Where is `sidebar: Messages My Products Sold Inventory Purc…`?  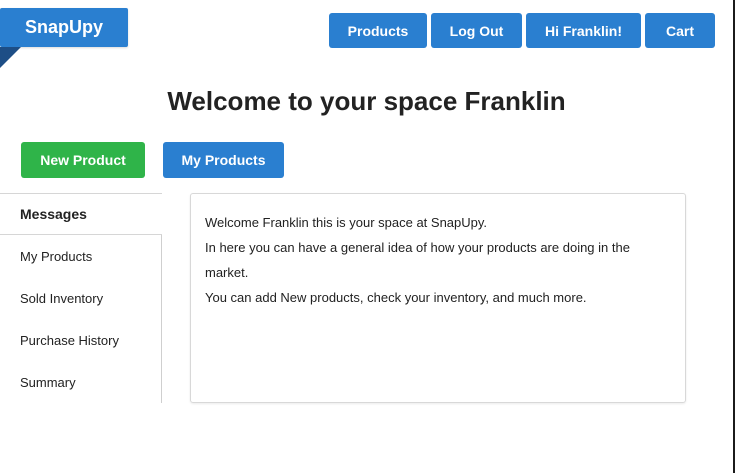
sidebar: Messages My Products Sold Inventory Purc… is located at coordinates (81, 298).